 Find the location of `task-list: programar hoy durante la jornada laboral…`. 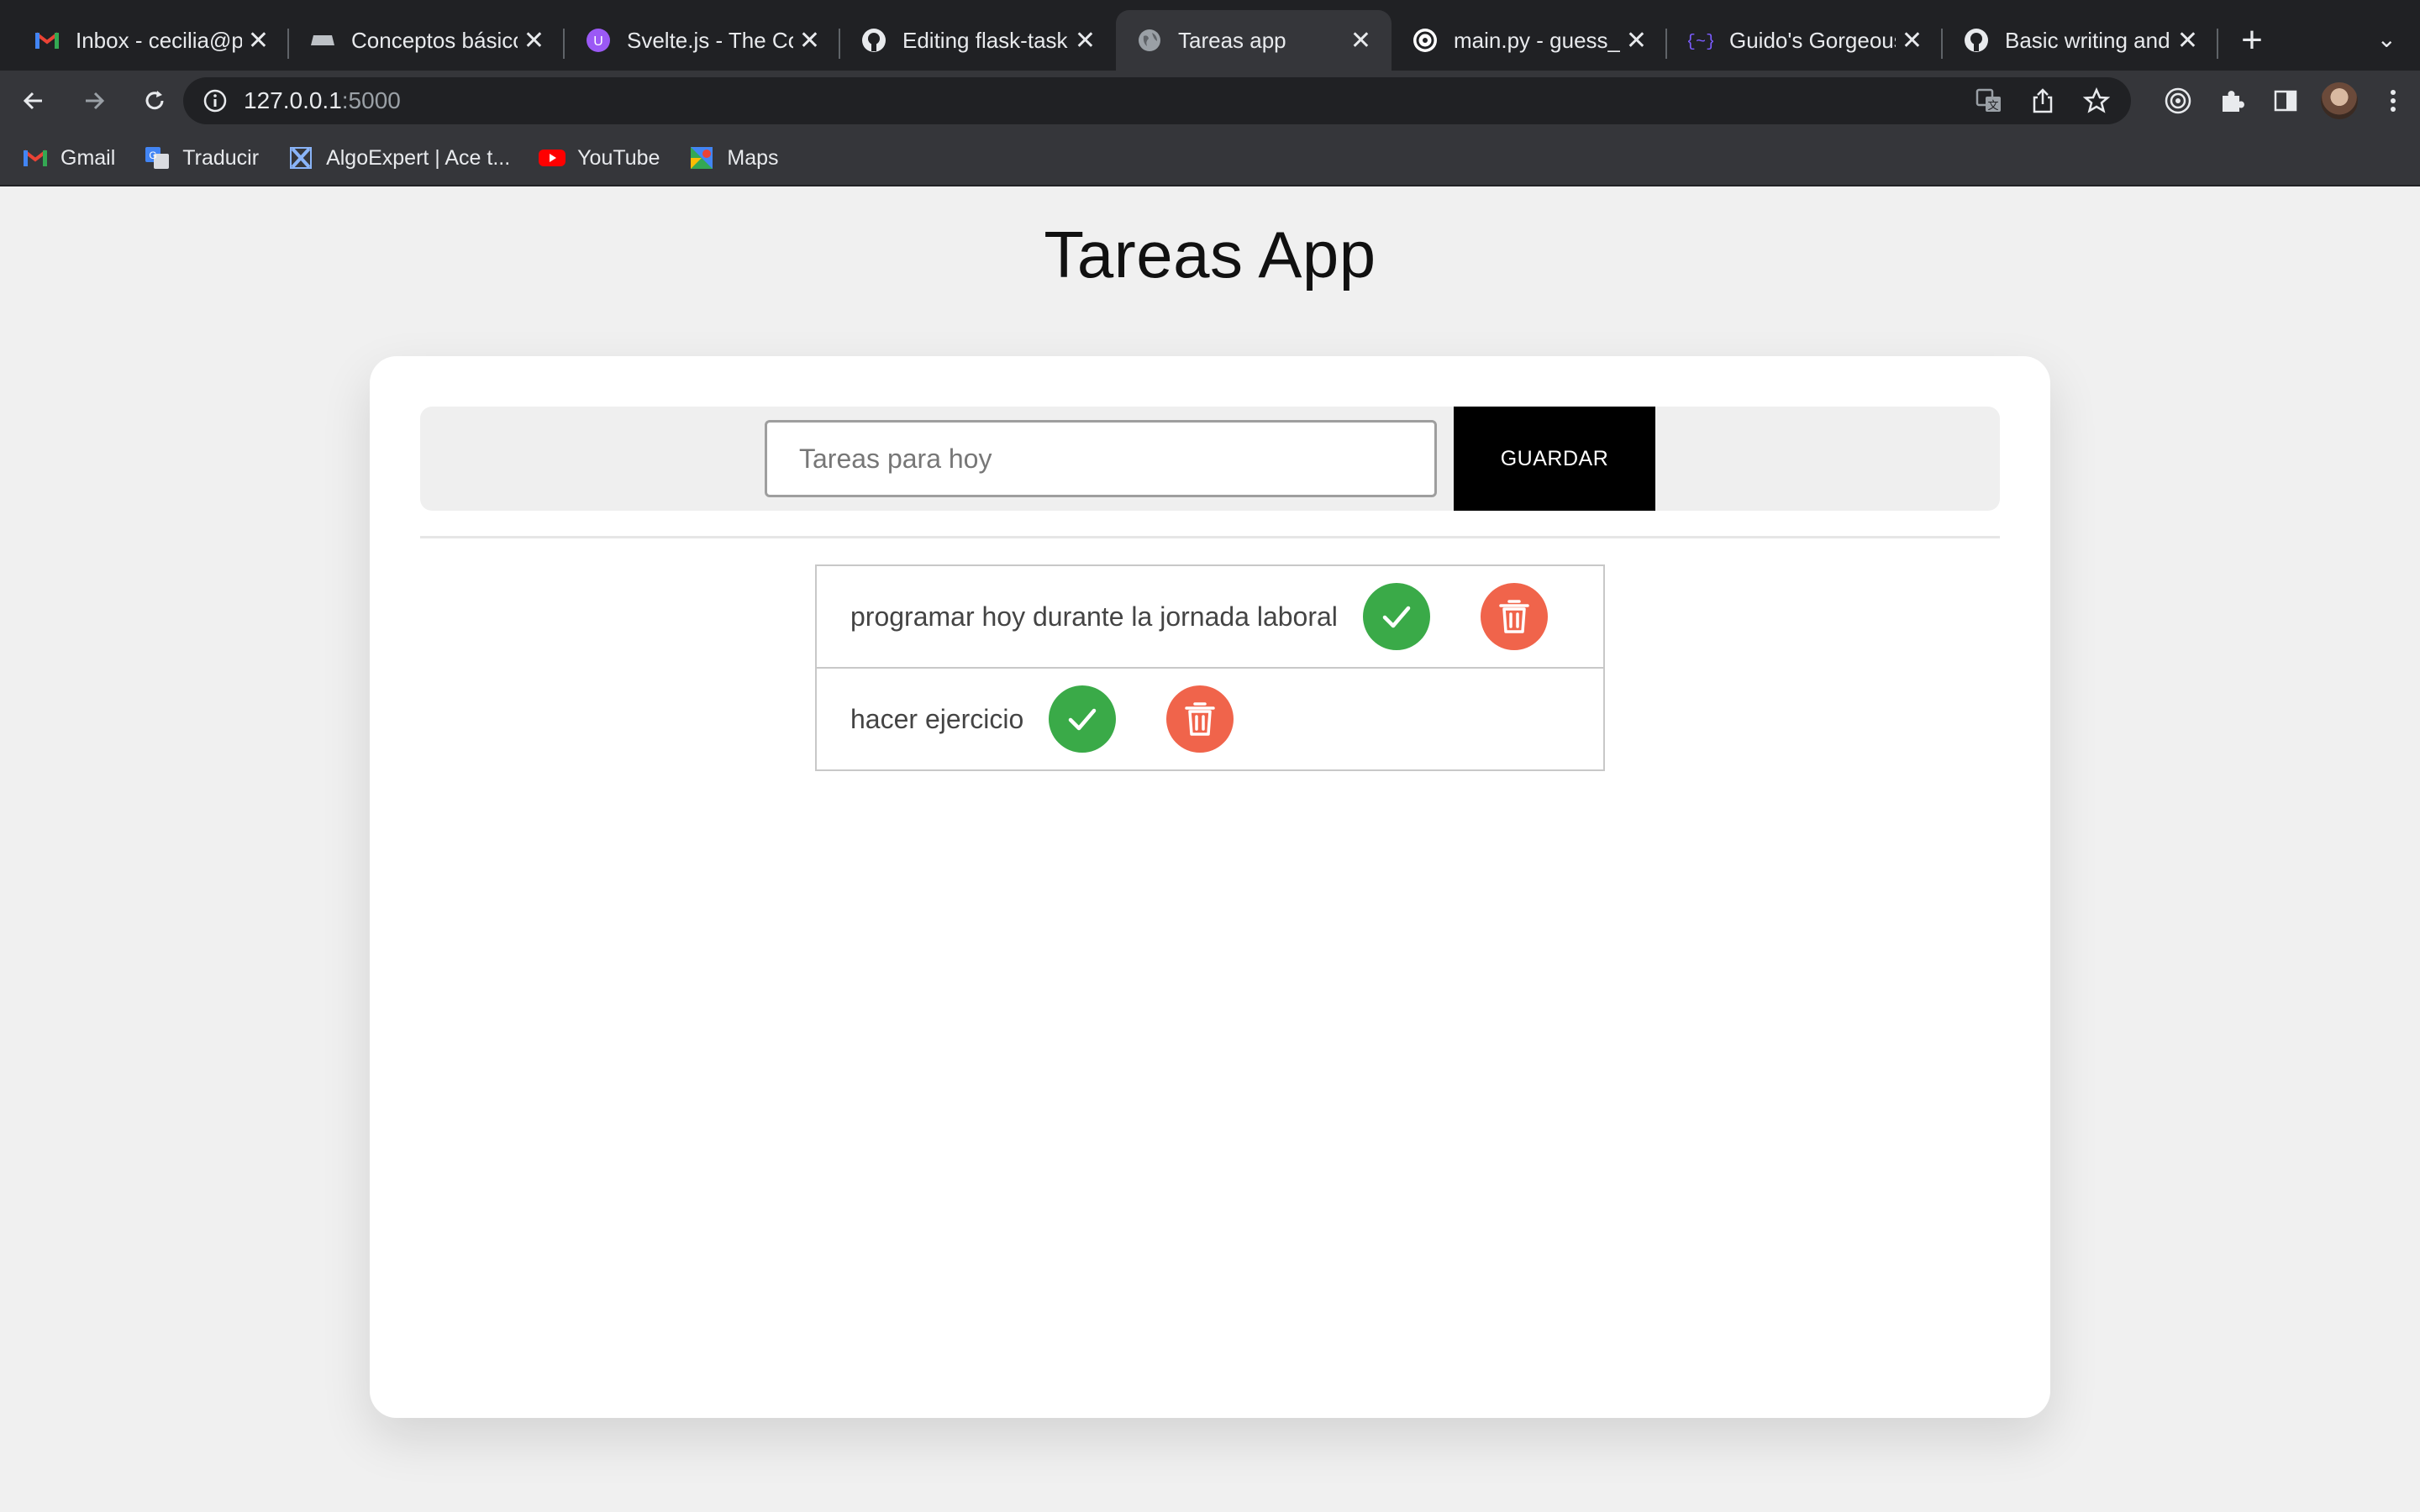

task-list: programar hoy durante la jornada laboral… is located at coordinates (1210, 667).